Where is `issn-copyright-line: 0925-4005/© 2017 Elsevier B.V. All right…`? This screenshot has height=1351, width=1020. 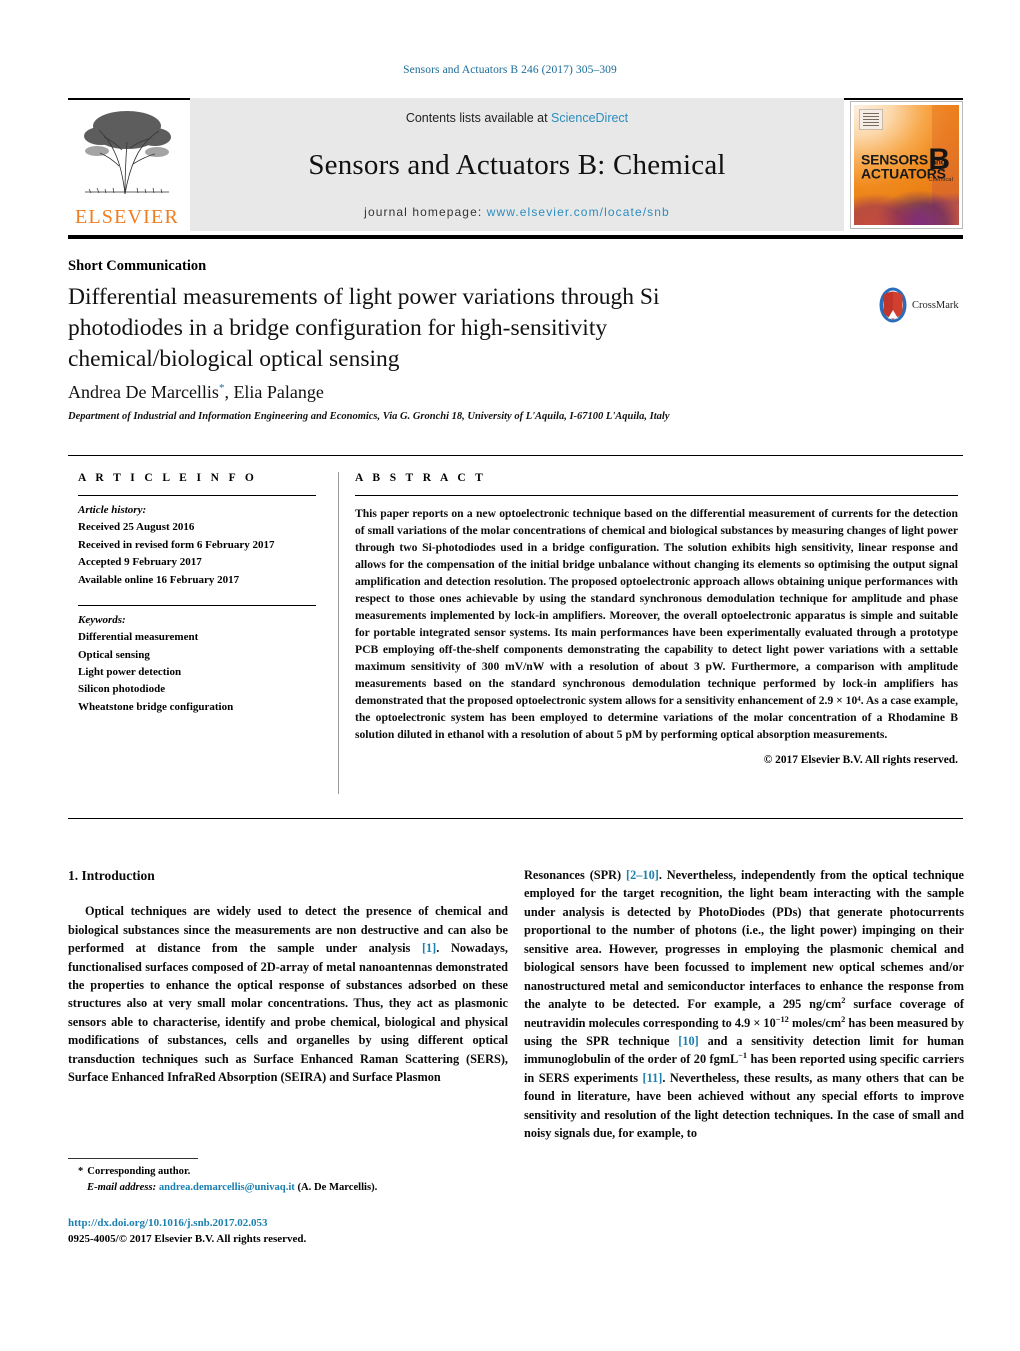
issn-copyright-line: 0925-4005/© 2017 Elsevier B.V. All right… is located at coordinates (187, 1238).